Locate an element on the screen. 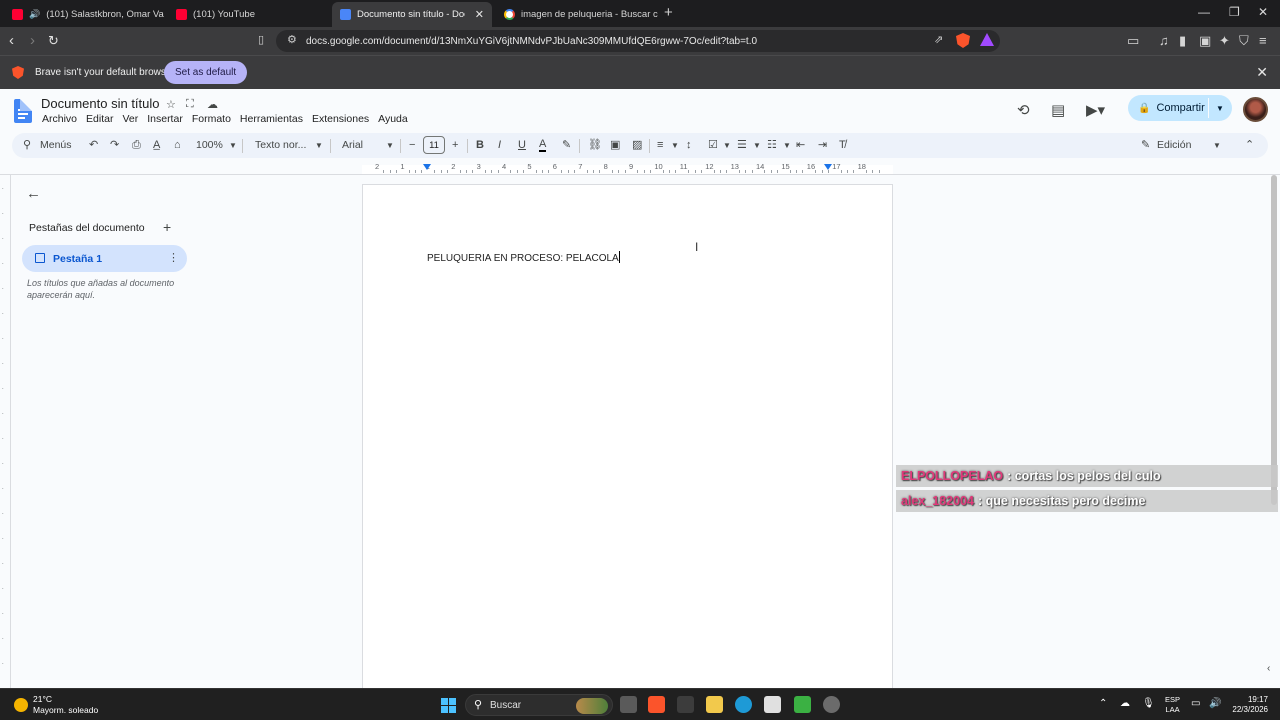  increase-font-icon: + is located at coordinates (455, 145).